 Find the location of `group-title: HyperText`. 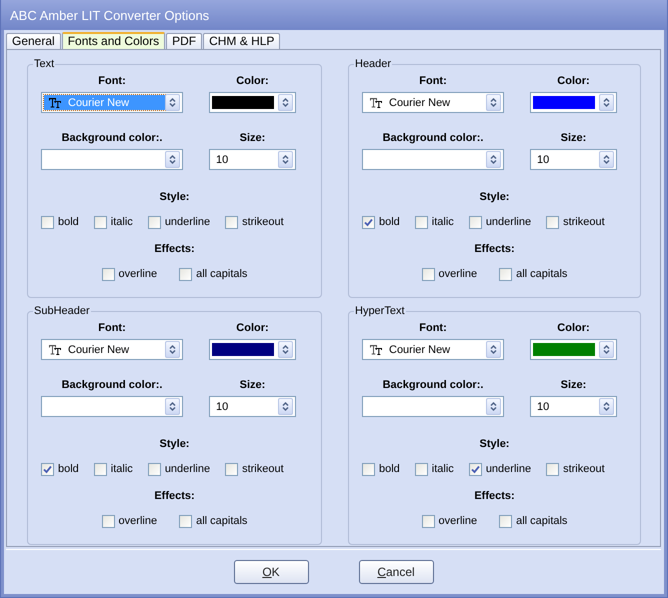

group-title: HyperText is located at coordinates (380, 311).